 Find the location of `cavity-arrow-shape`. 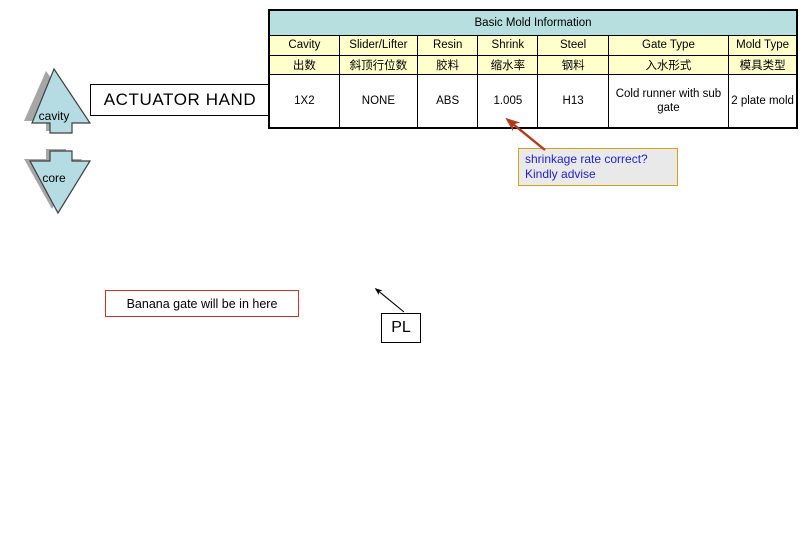

cavity-arrow-shape is located at coordinates (58, 100).